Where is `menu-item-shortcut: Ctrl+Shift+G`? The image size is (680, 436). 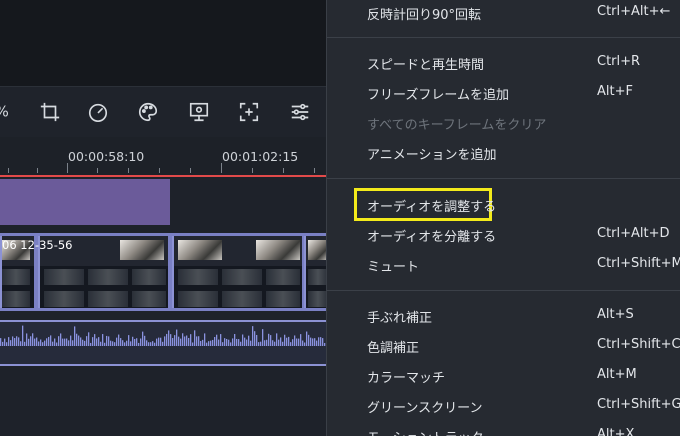
menu-item-shortcut: Ctrl+Shift+G is located at coordinates (638, 404).